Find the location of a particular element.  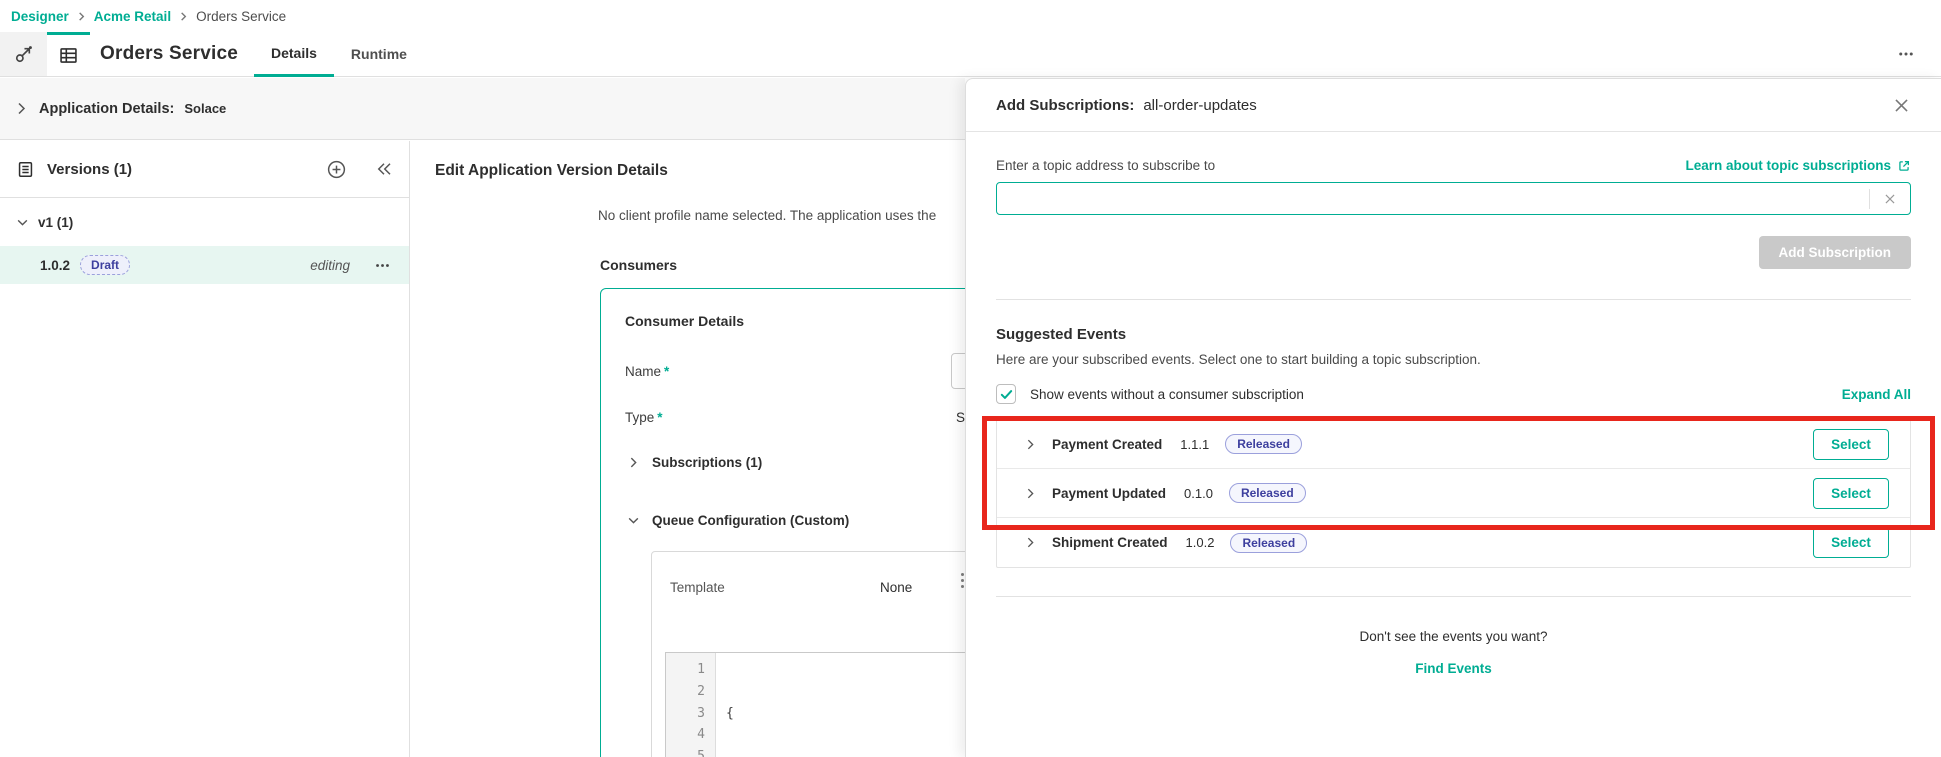

event-version: 1.0.2 is located at coordinates (1200, 542).